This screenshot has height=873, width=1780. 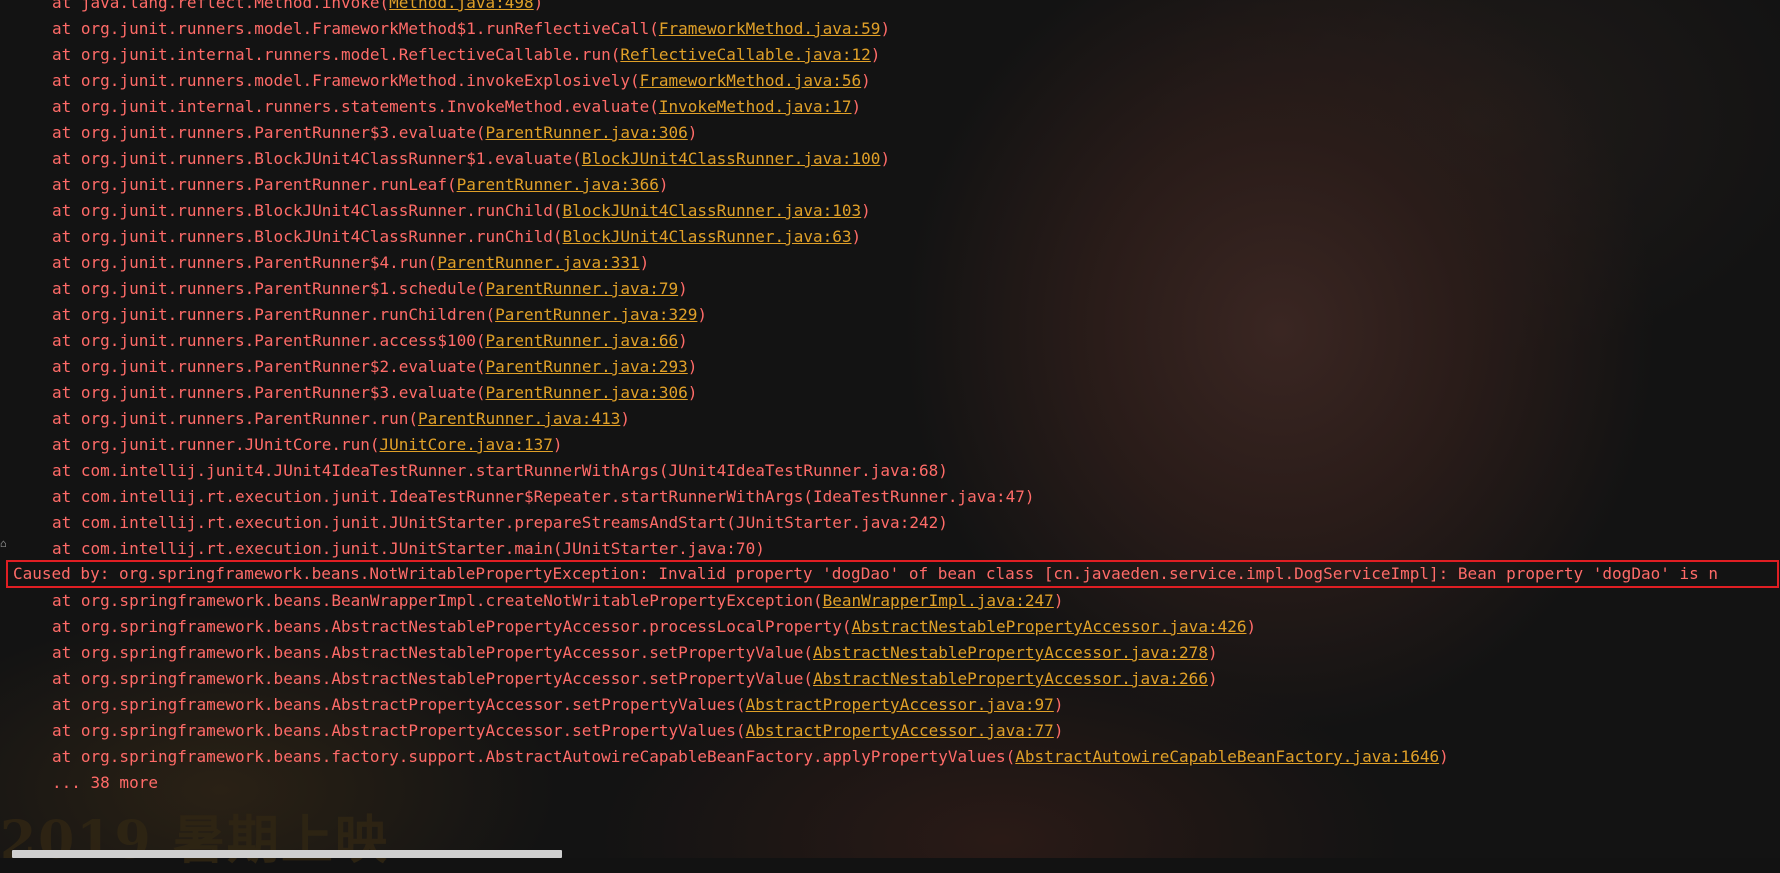 What do you see at coordinates (900, 730) in the screenshot?
I see `source-link: AbstractPropertyAccessor.java:77` at bounding box center [900, 730].